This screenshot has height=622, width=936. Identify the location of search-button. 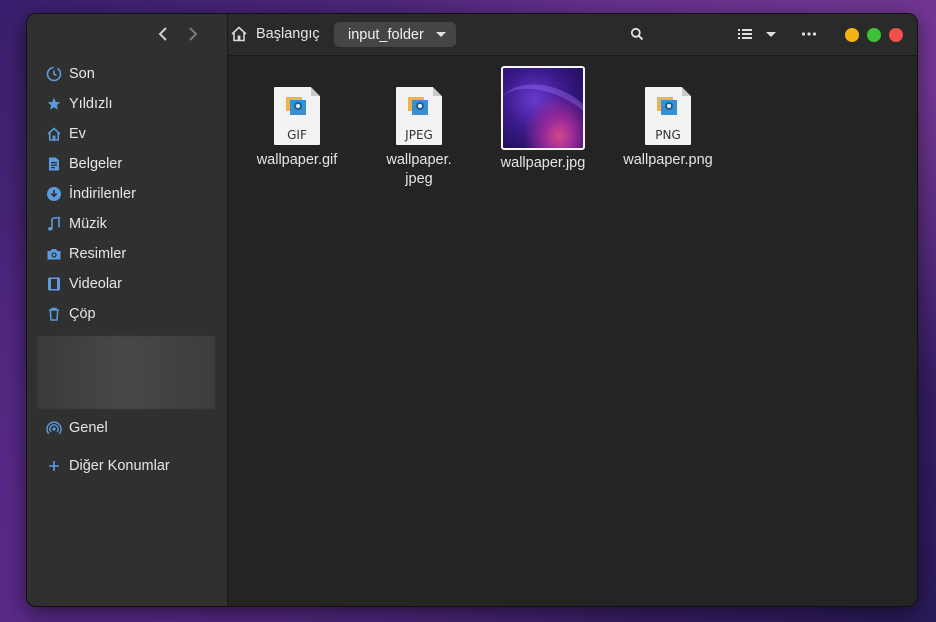
(637, 34).